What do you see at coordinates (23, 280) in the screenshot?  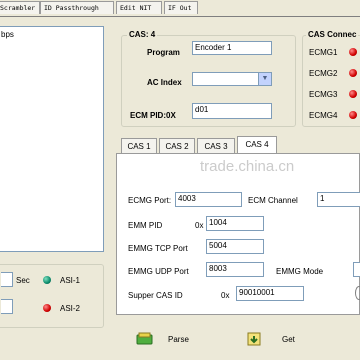 I see `sec-label: Sec` at bounding box center [23, 280].